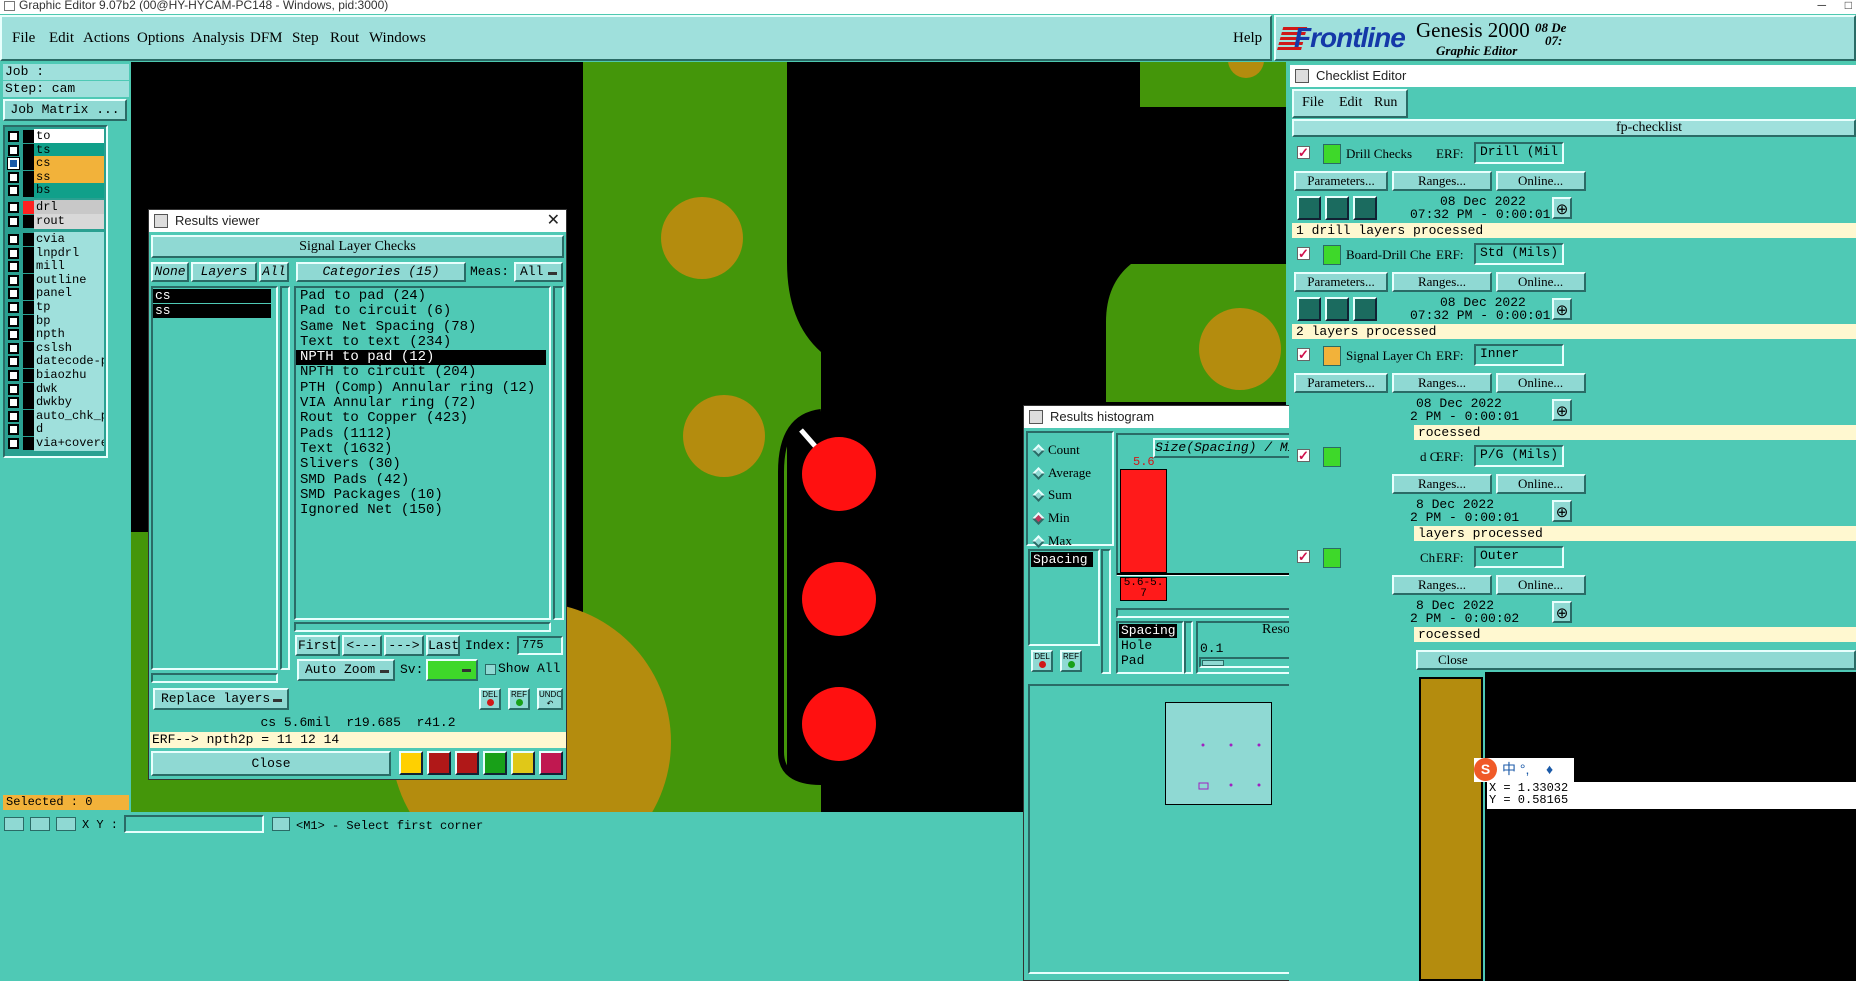 The height and width of the screenshot is (981, 1856). What do you see at coordinates (317, 645) in the screenshot?
I see `first-button: First` at bounding box center [317, 645].